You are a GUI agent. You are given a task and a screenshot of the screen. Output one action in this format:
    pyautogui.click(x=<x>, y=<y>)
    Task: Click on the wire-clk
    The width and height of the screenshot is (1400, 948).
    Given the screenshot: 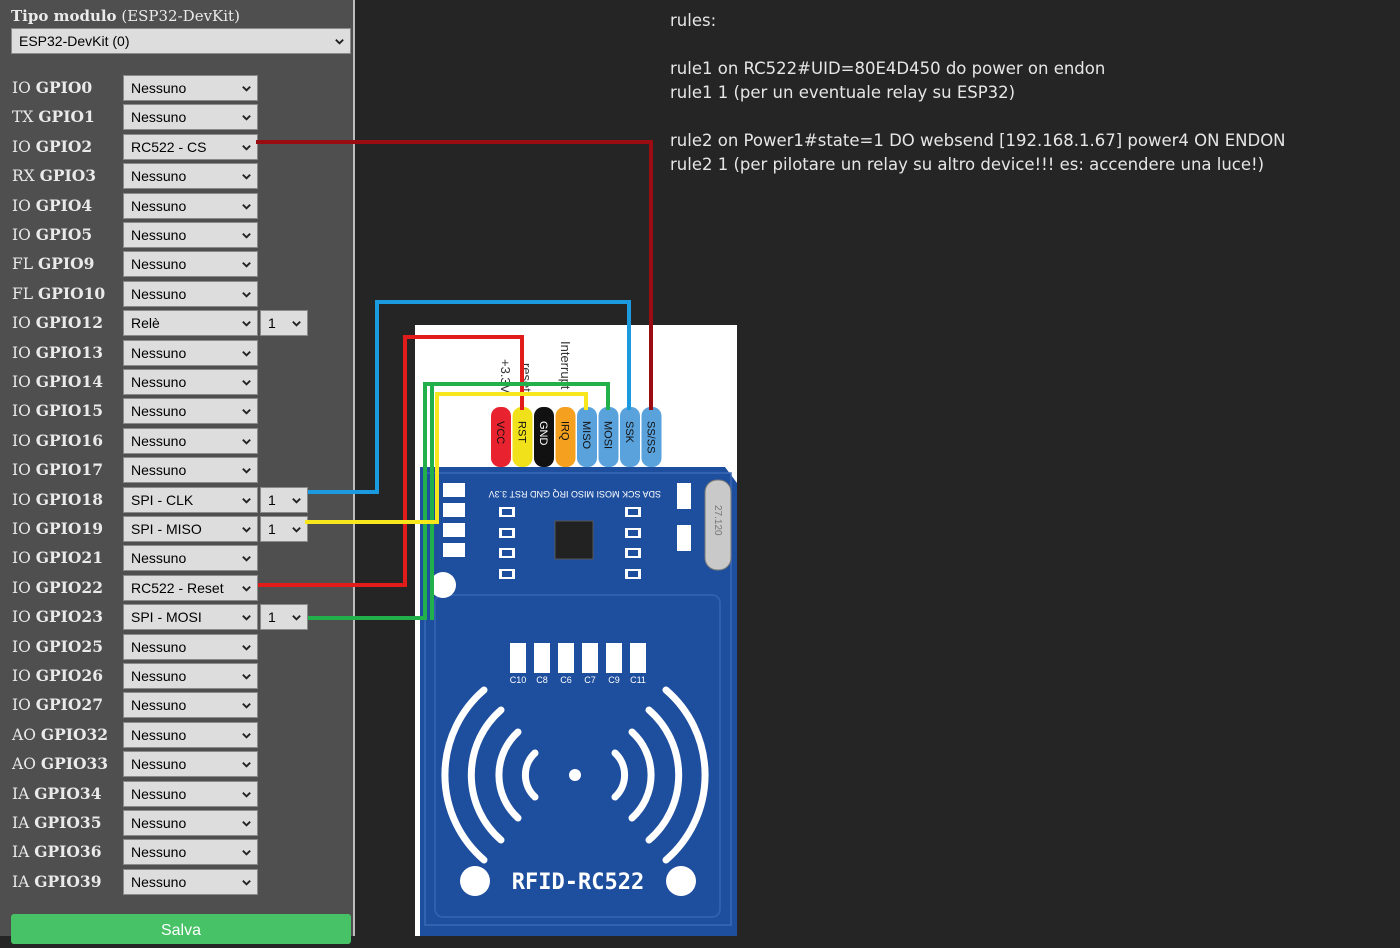 What is the action you would take?
    pyautogui.click(x=469, y=397)
    